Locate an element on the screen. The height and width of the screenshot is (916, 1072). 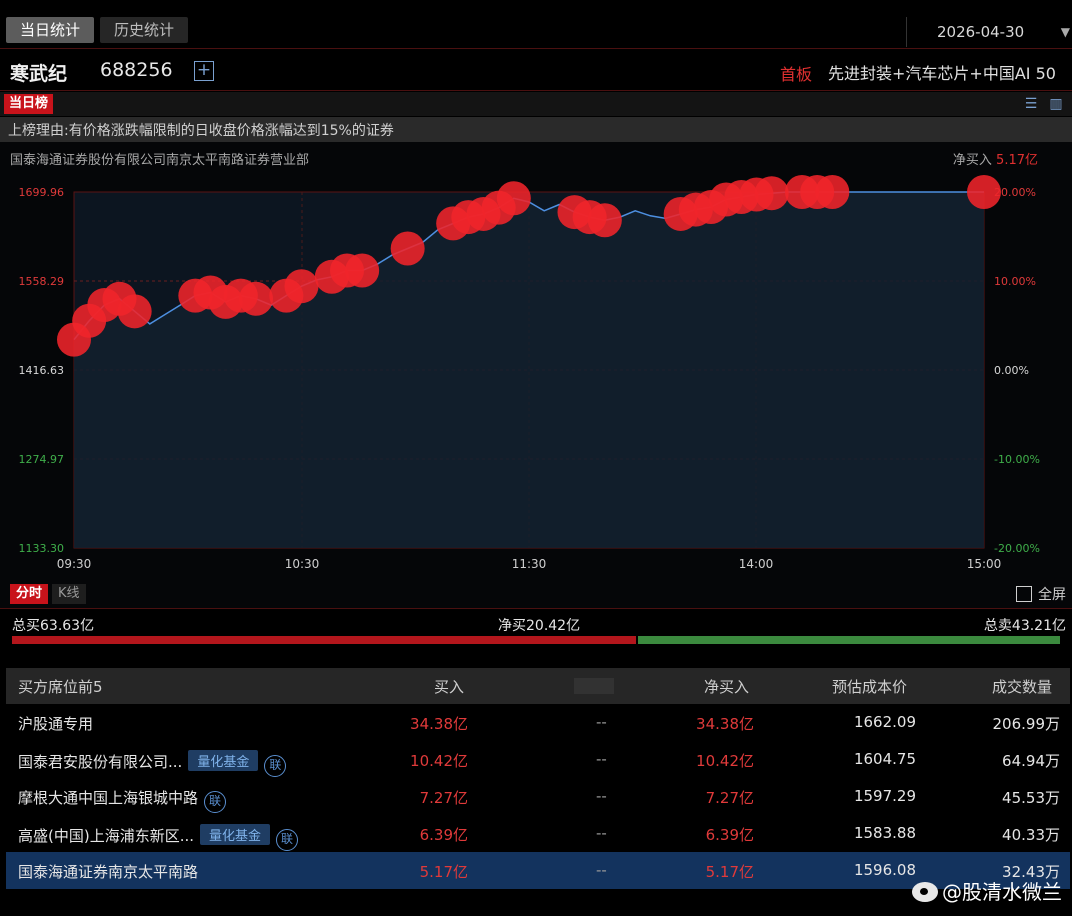
seat-name: 沪股通专用 is located at coordinates (56, 724).